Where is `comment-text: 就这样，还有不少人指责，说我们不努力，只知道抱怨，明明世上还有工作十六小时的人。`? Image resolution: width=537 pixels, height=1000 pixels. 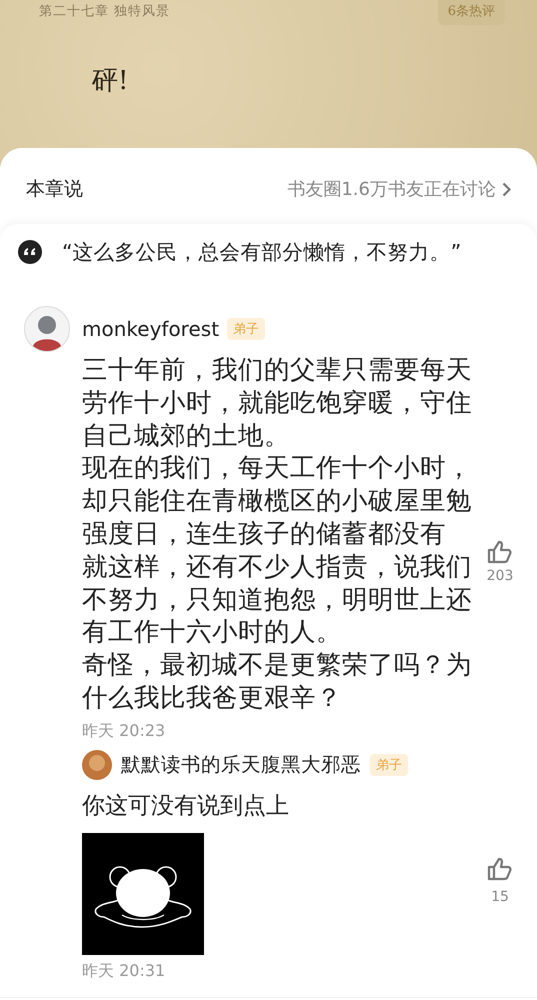
comment-text: 就这样，还有不少人指责，说我们不努力，只知道抱怨，明明世上还有工作十六小时的人。 is located at coordinates (277, 600).